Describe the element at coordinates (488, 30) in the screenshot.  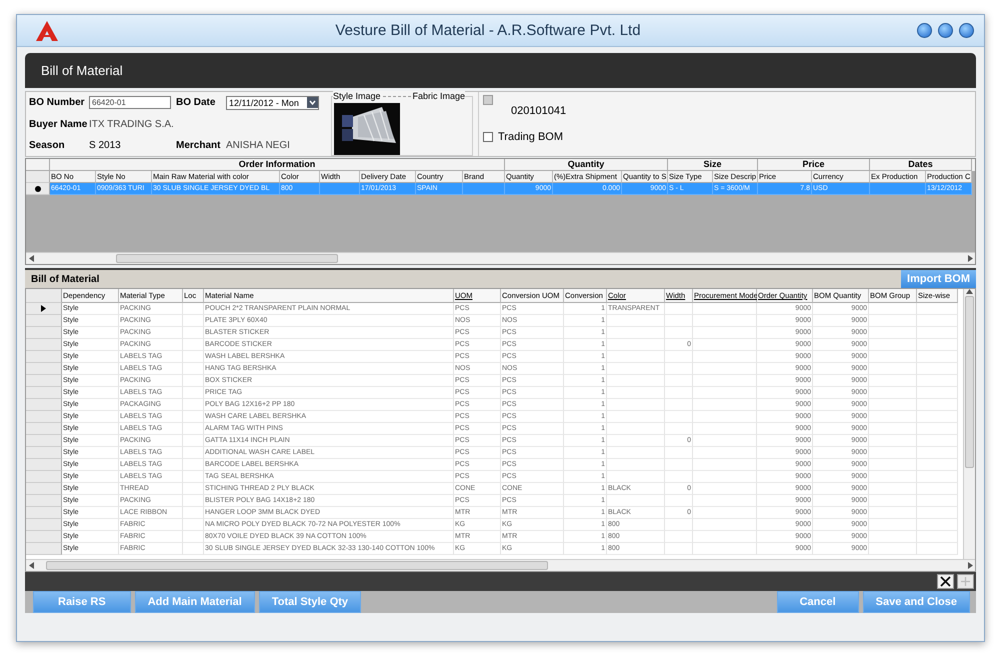
I see `window-title: Vesture Bill of Material - A.R.Software Pvt. Ltd` at that location.